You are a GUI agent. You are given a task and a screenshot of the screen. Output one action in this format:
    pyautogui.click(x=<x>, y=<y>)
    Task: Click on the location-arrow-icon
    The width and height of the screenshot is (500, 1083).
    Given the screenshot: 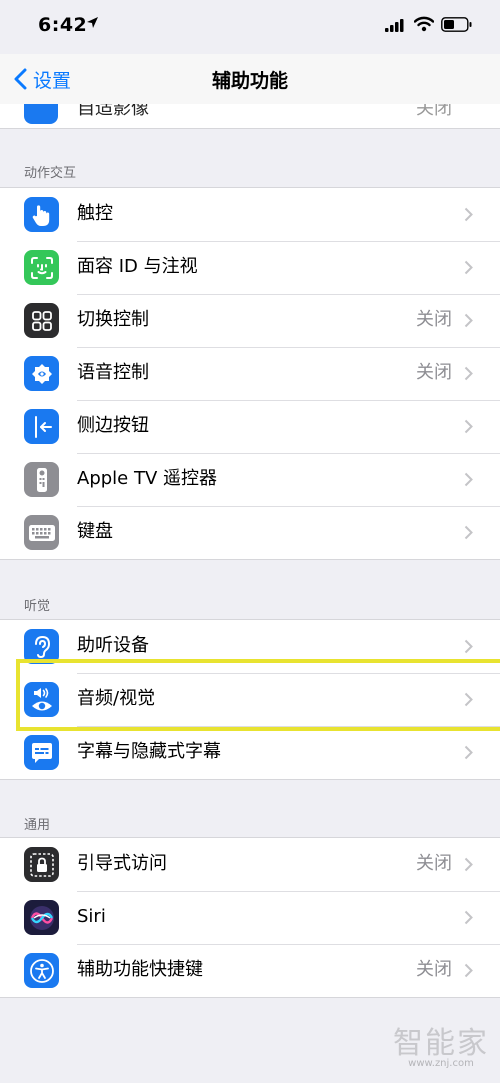 What is the action you would take?
    pyautogui.click(x=92, y=22)
    